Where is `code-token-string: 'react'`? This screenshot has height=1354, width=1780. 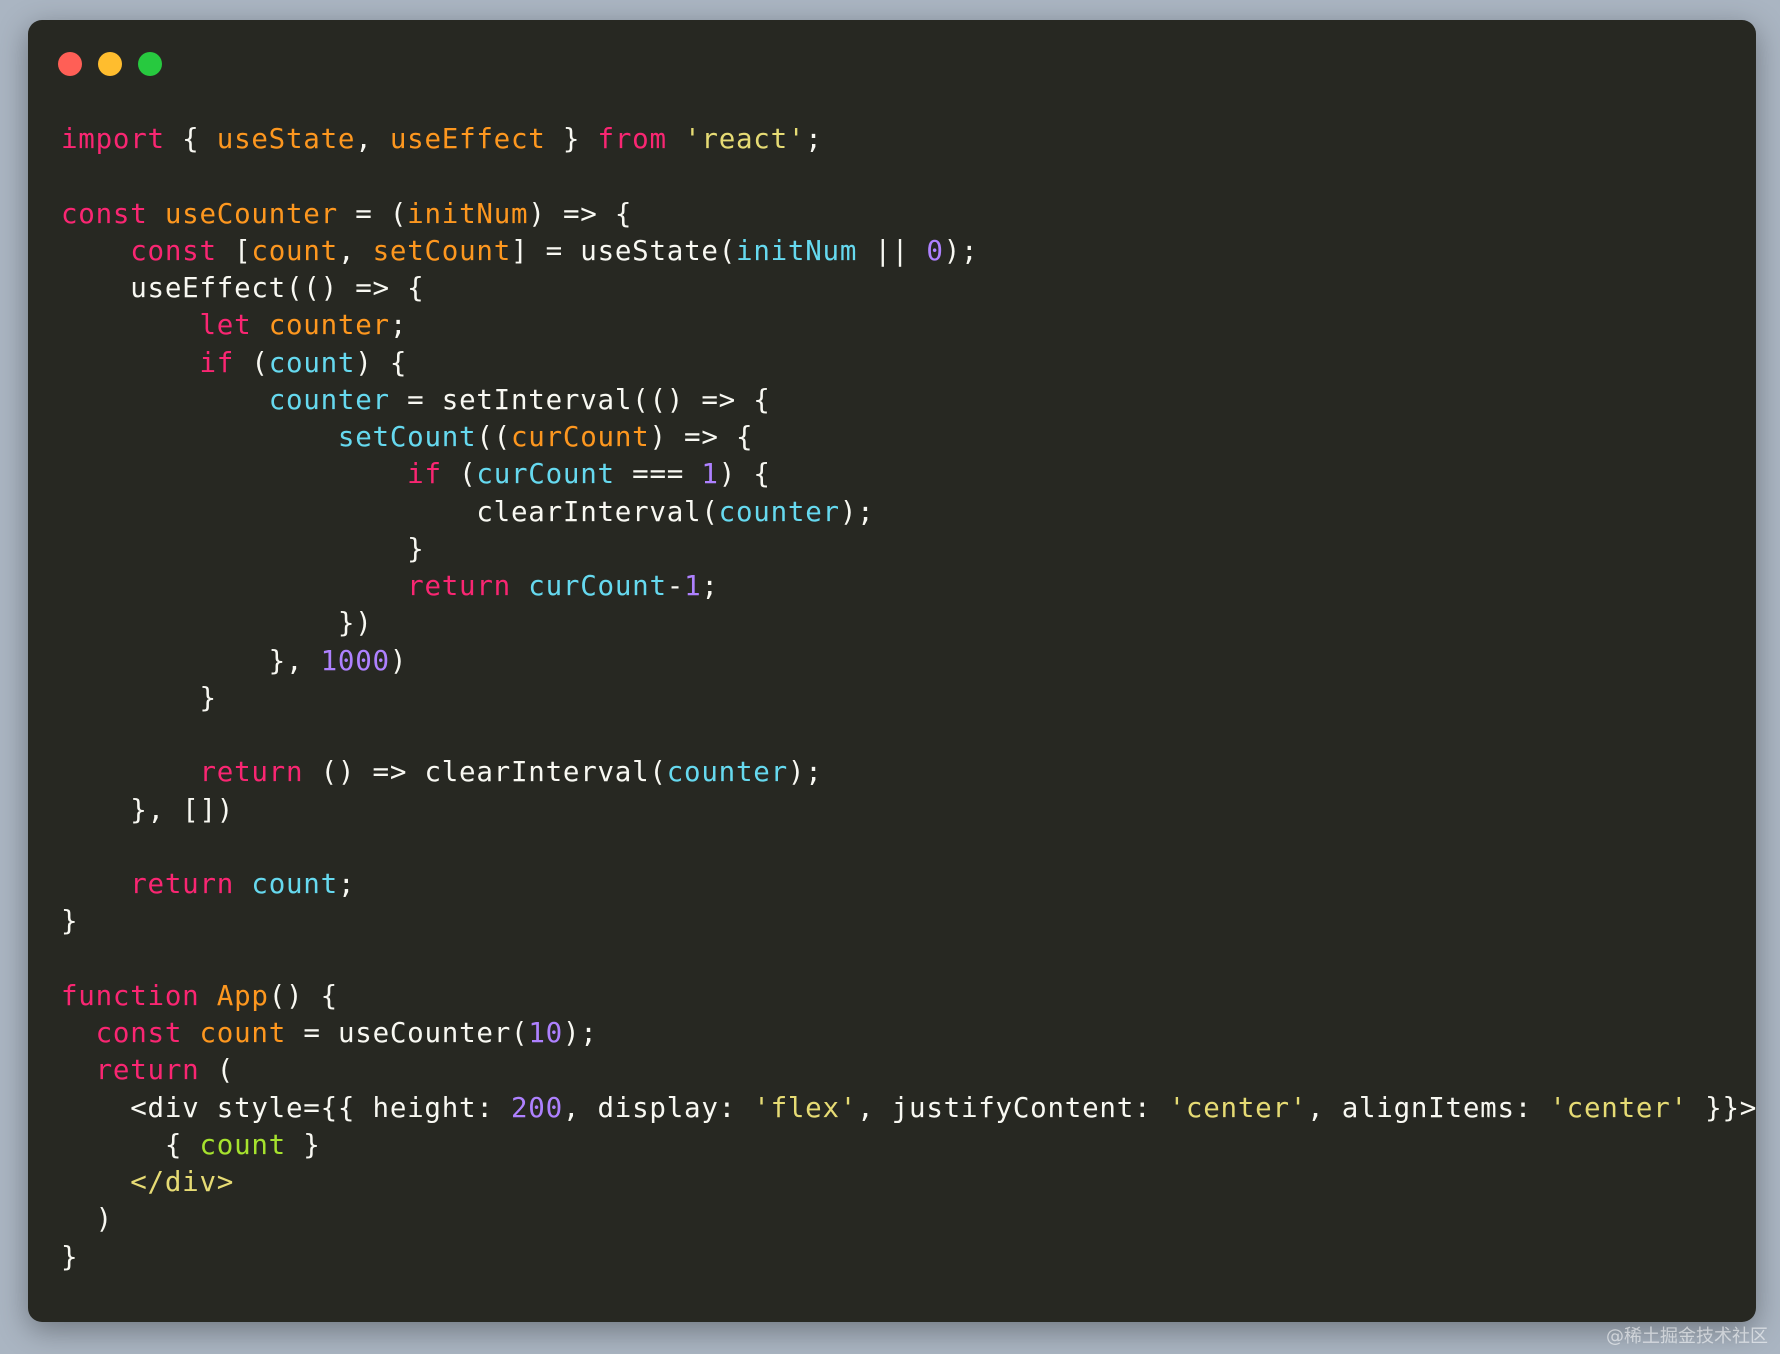 code-token-string: 'react' is located at coordinates (745, 139).